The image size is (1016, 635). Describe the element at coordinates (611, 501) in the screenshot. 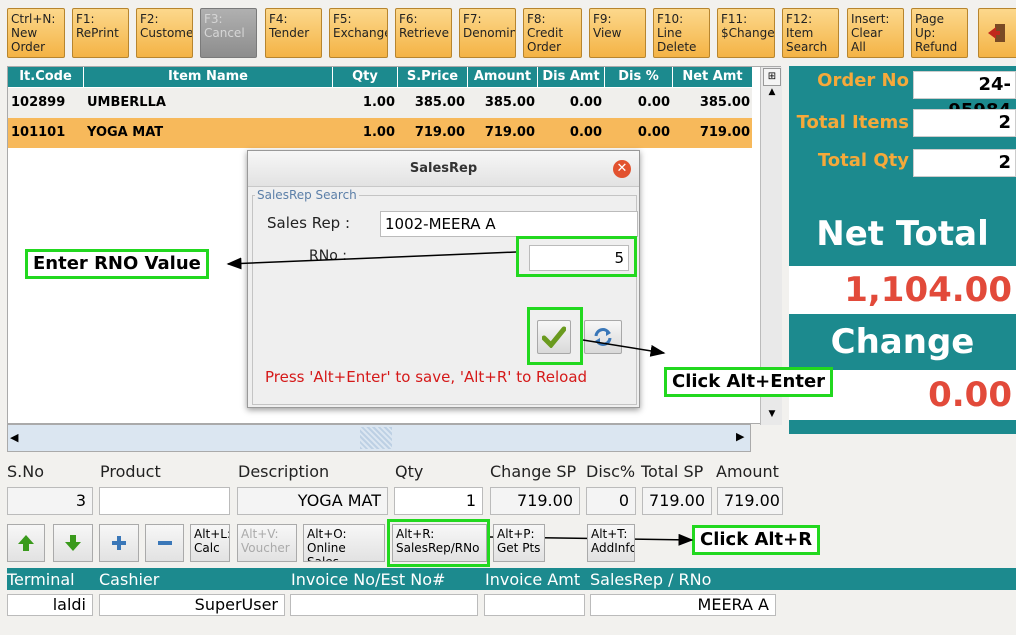

I see `disc-field: 0` at that location.